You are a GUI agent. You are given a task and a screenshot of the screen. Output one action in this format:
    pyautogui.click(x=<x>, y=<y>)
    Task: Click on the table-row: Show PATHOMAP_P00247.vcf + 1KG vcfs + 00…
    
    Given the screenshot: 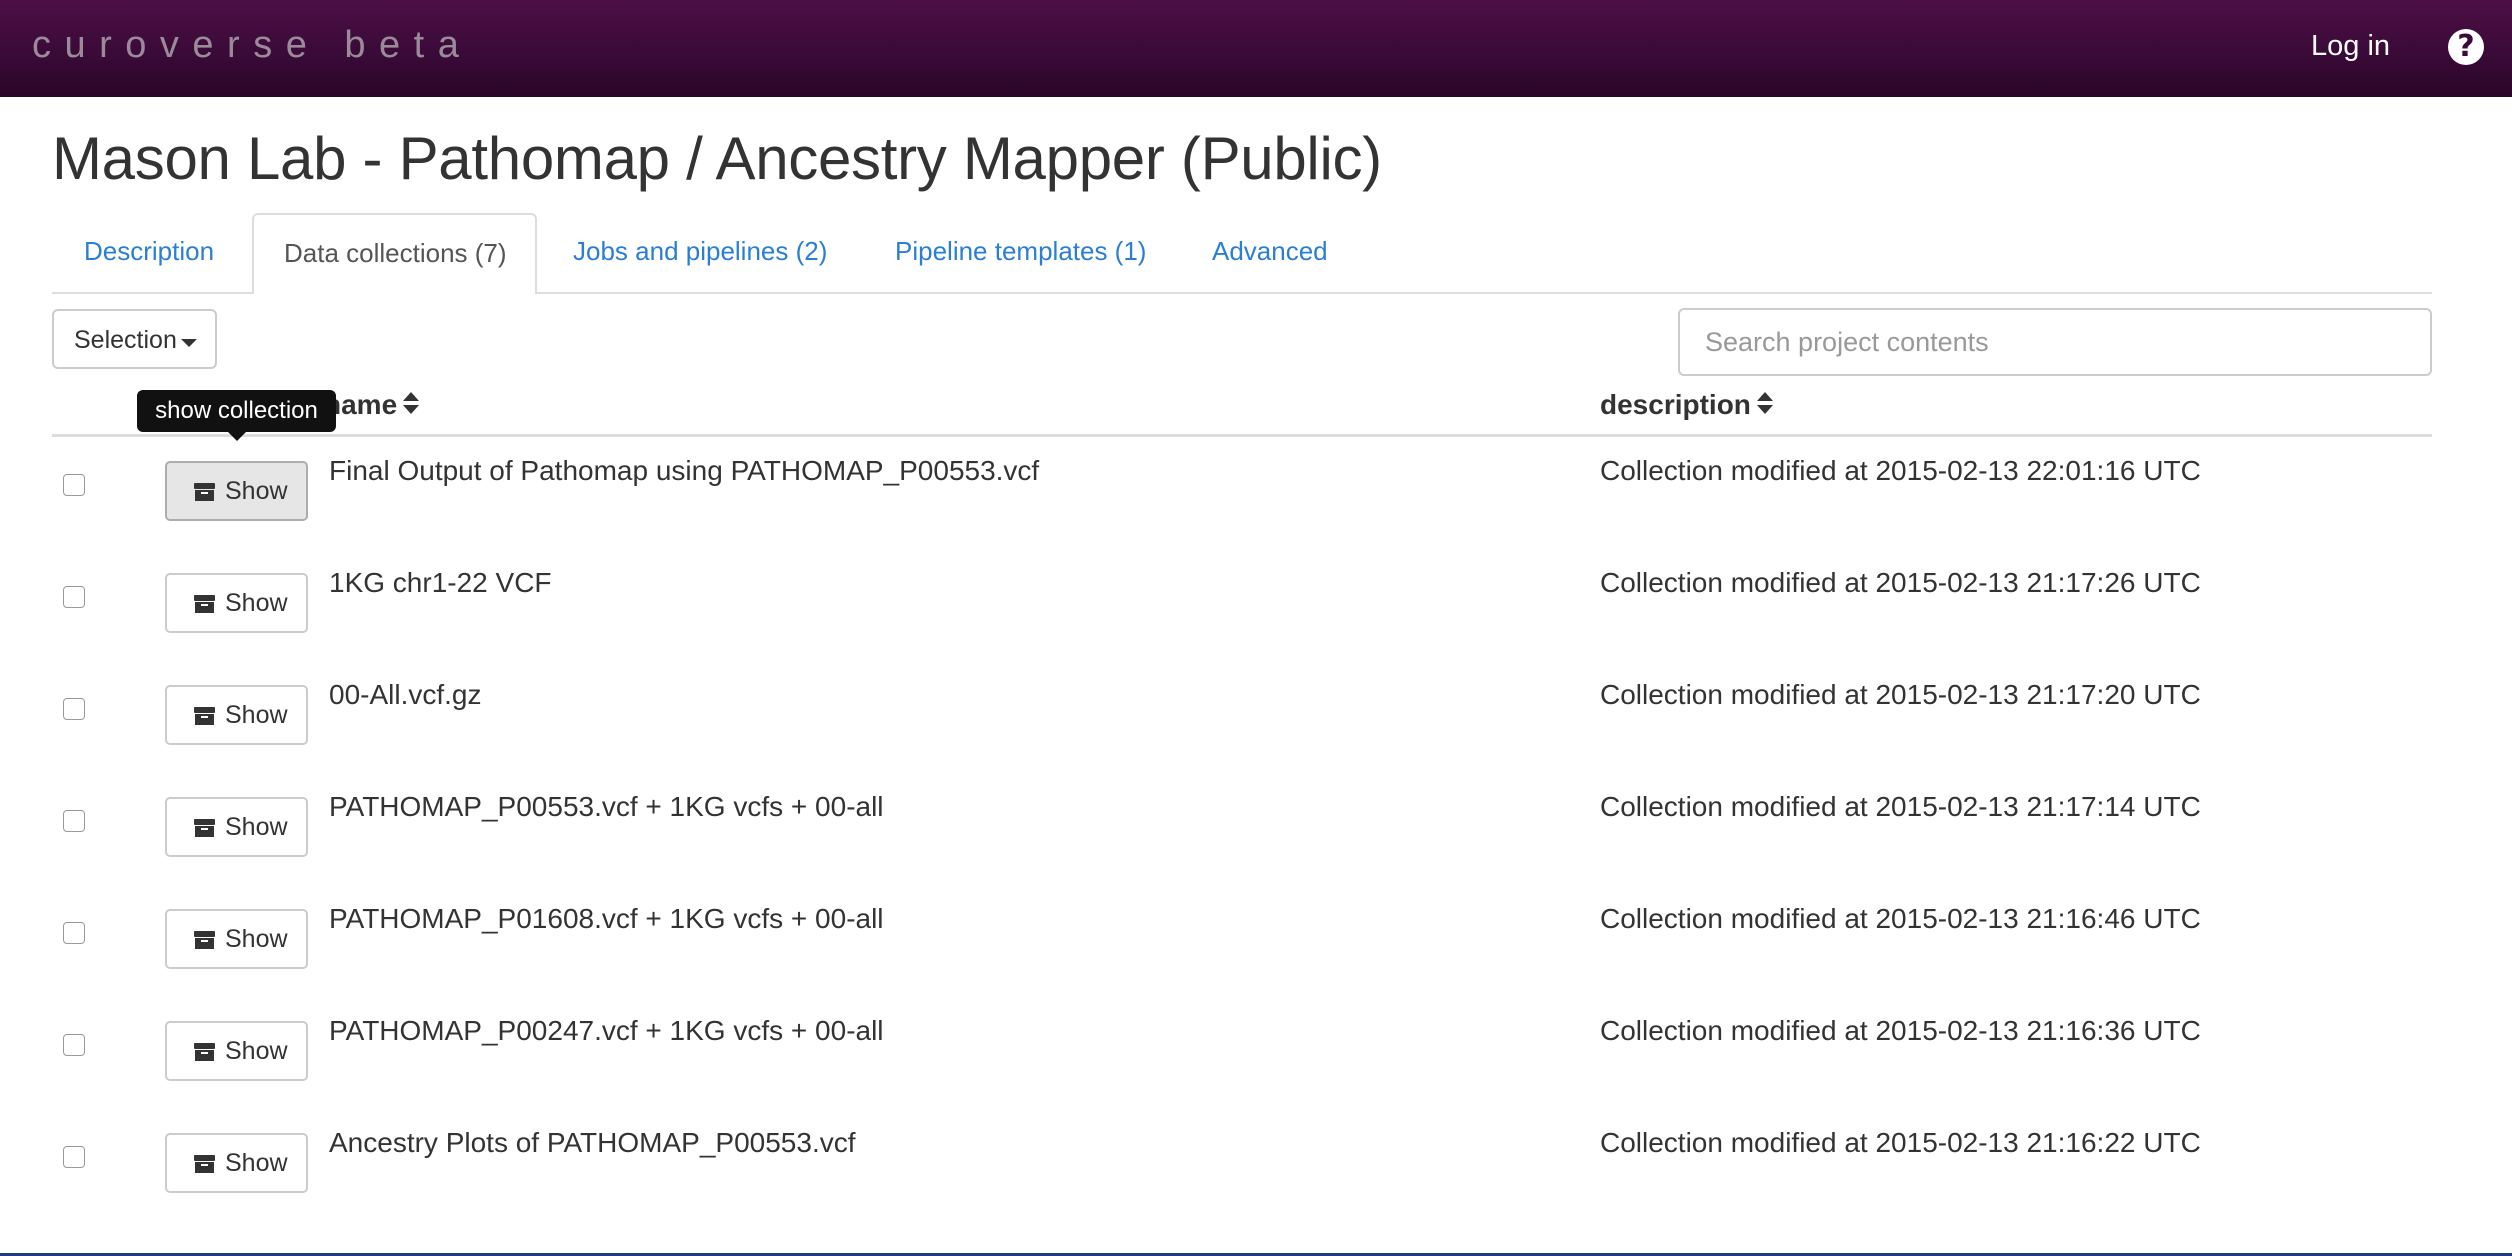 What is the action you would take?
    pyautogui.click(x=1242, y=1063)
    